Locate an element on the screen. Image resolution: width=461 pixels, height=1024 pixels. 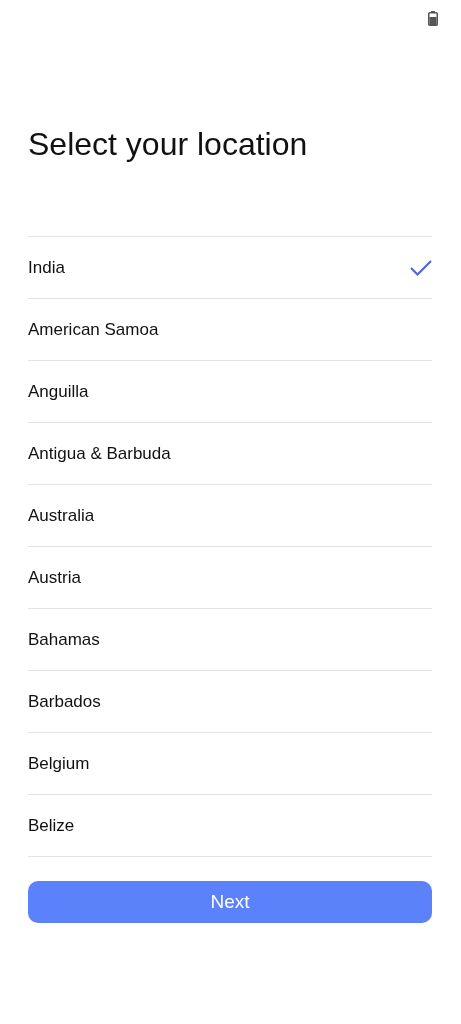
location-name: Antigua & Barbuda is located at coordinates (99, 453).